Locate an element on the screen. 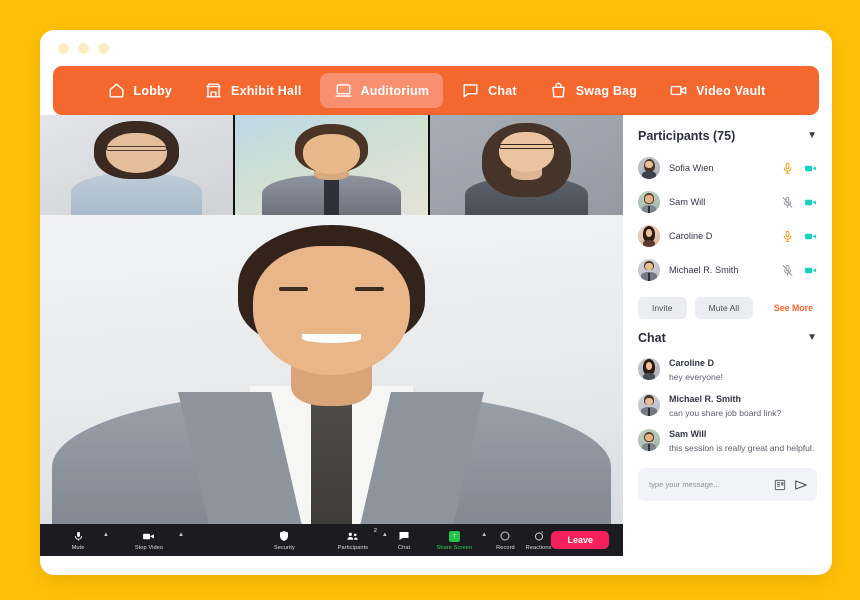  chat-message: Caroline D hey everyone! is located at coordinates (727, 371).